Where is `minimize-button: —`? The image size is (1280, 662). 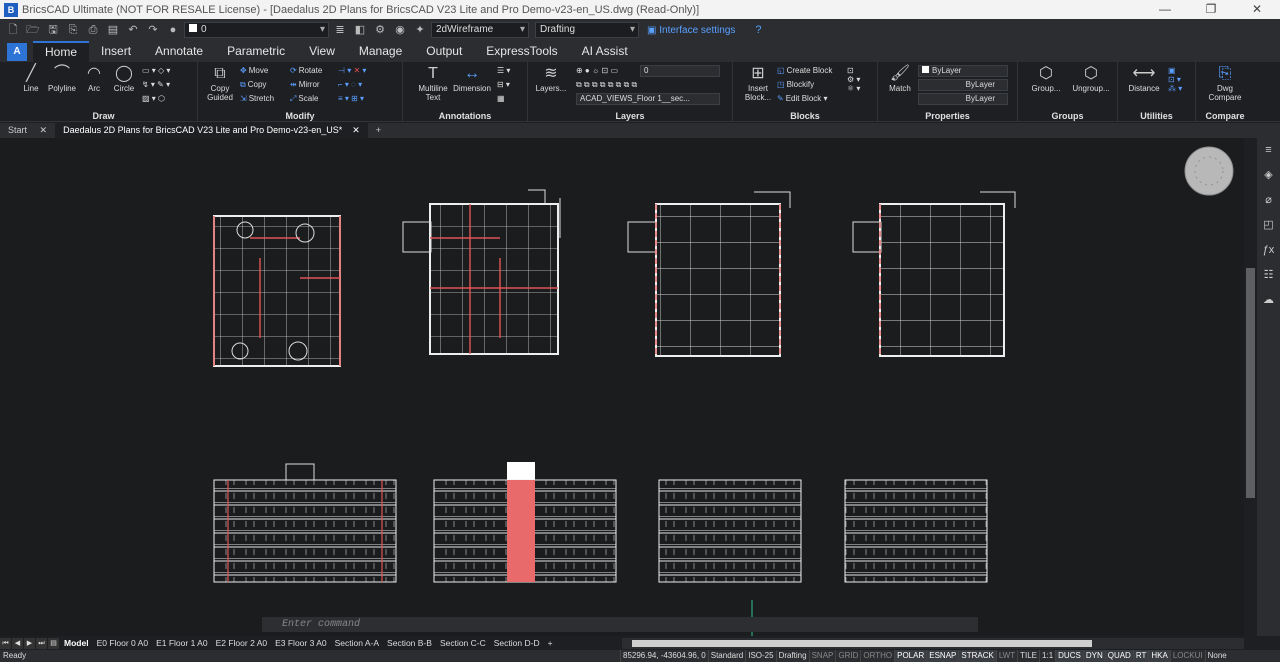
minimize-button: — is located at coordinates (1165, 9).